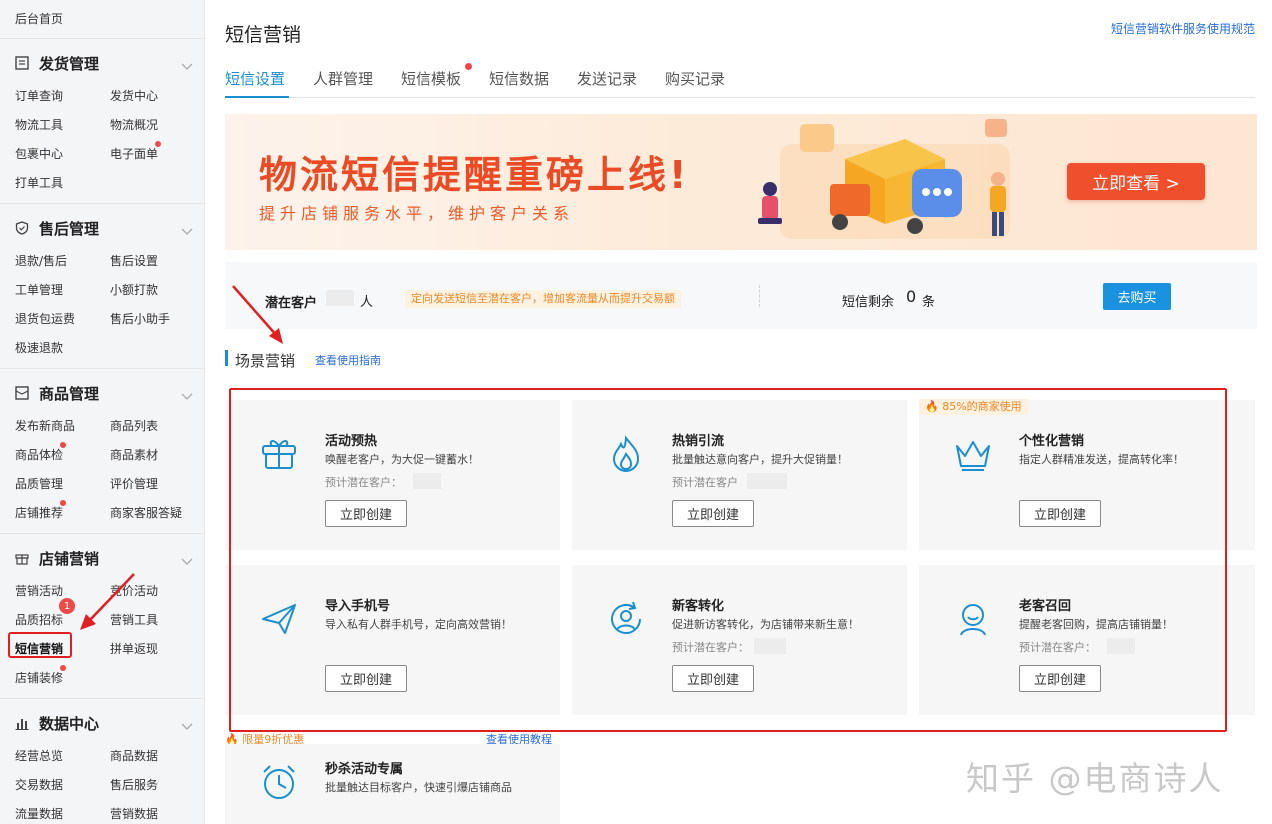 The image size is (1272, 824). I want to click on card-edge, so click(1250, 640).